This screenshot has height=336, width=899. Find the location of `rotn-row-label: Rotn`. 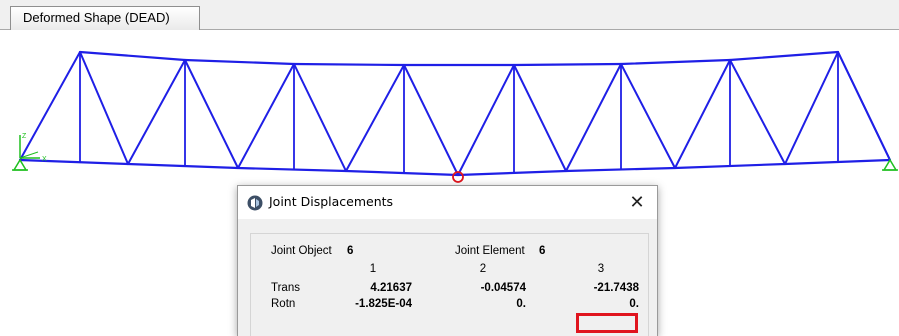

rotn-row-label: Rotn is located at coordinates (283, 304).